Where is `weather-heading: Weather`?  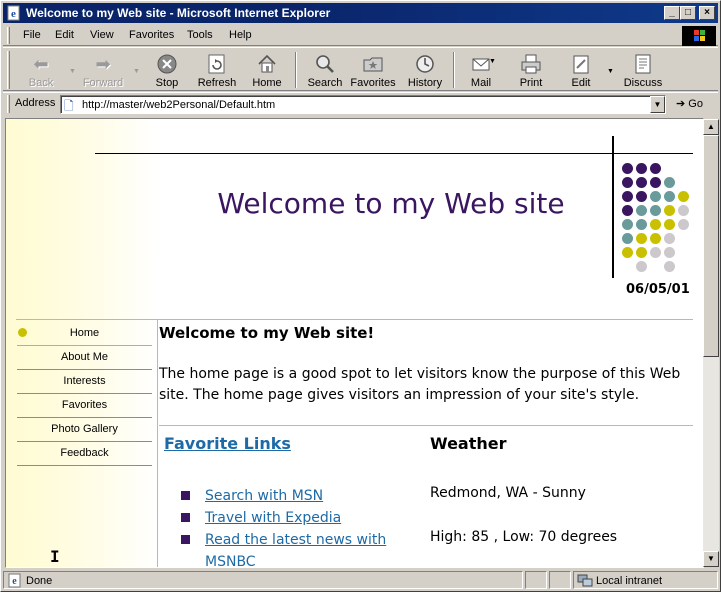
weather-heading: Weather is located at coordinates (468, 443).